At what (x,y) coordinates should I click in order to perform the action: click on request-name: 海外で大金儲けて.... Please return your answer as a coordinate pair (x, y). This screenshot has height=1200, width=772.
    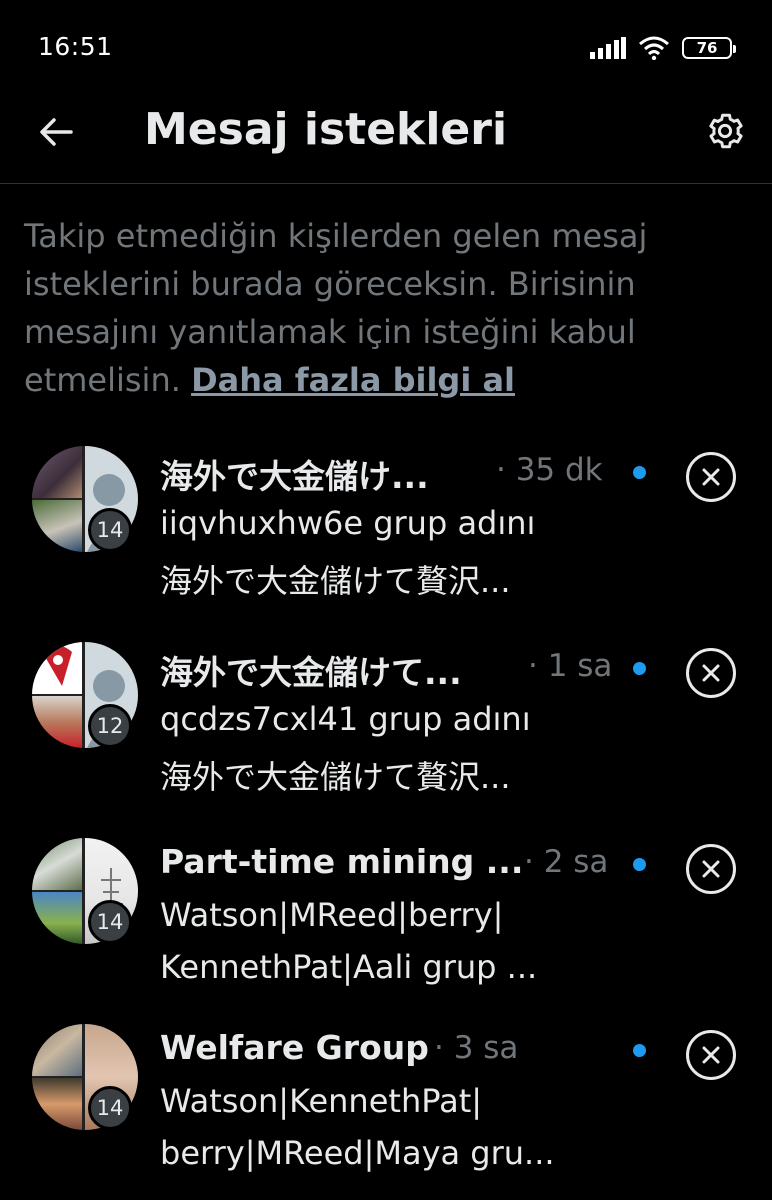
    Looking at the image, I should click on (311, 672).